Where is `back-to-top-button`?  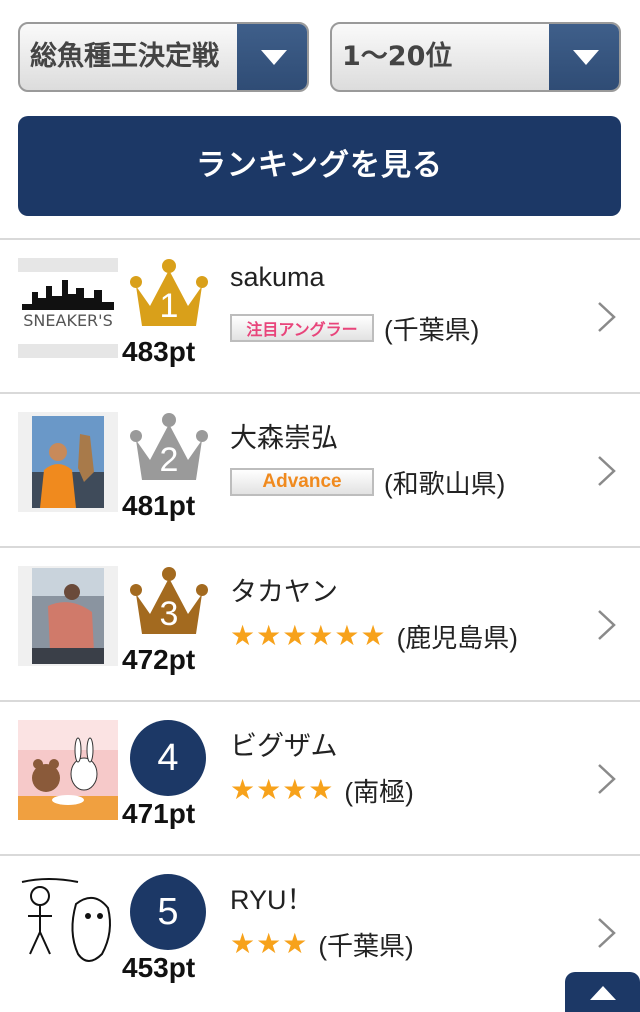 back-to-top-button is located at coordinates (602, 992).